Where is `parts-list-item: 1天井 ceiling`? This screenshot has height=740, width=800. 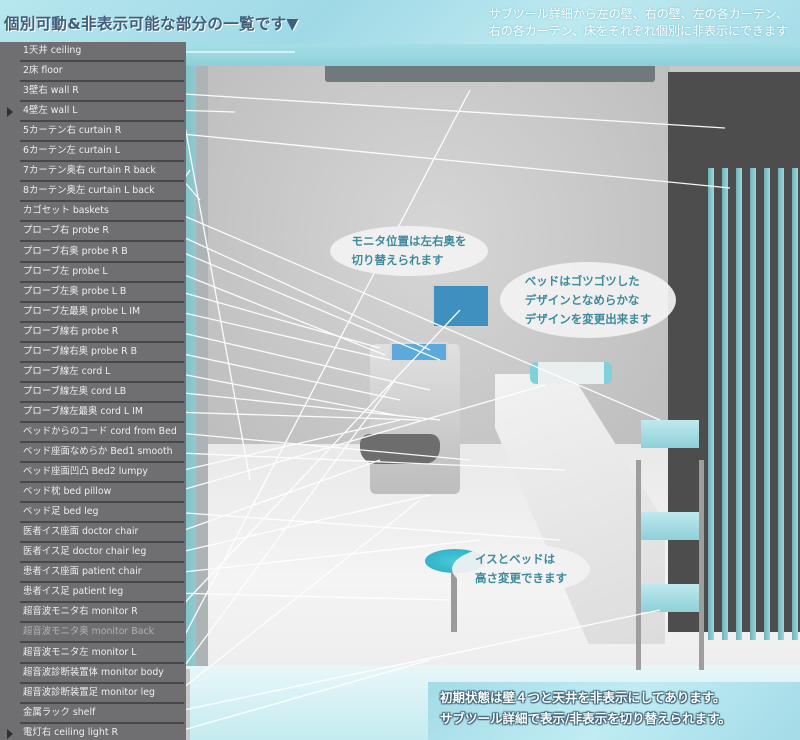 parts-list-item: 1天井 ceiling is located at coordinates (102, 52).